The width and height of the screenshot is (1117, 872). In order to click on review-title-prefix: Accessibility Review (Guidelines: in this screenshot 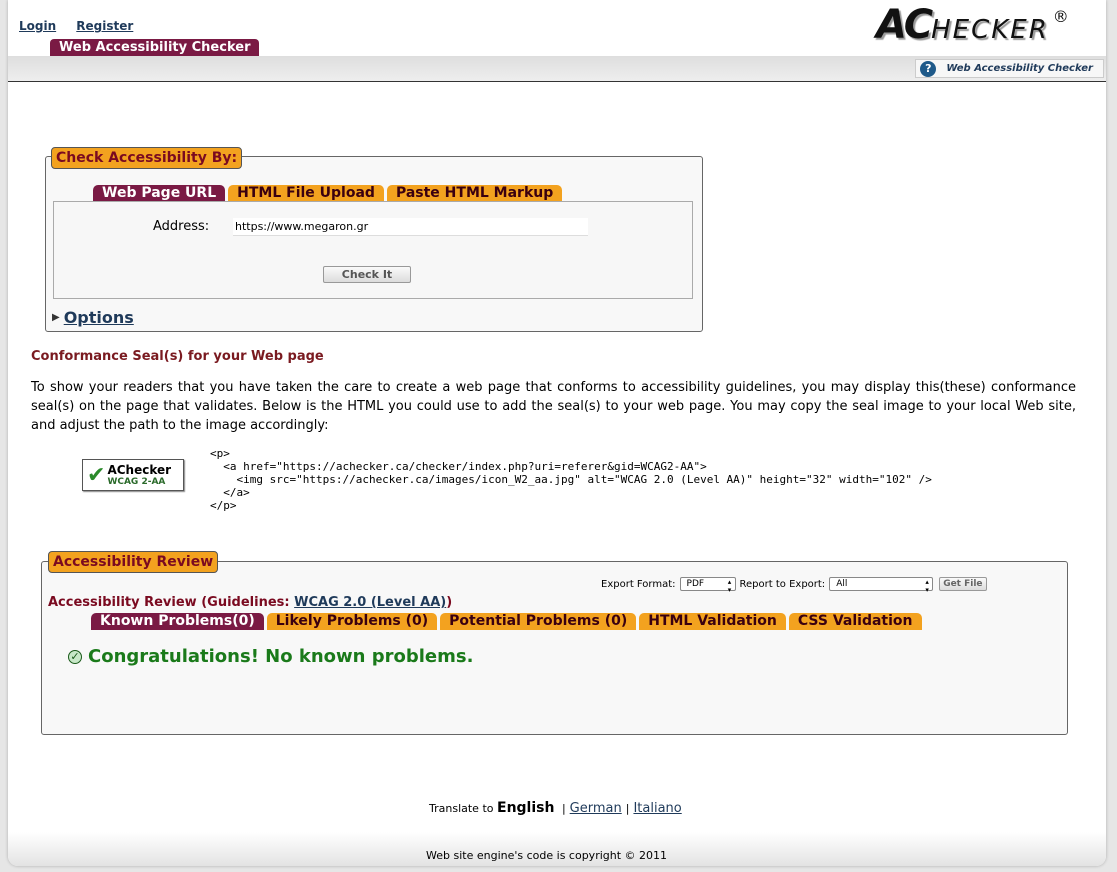, I will do `click(171, 602)`.